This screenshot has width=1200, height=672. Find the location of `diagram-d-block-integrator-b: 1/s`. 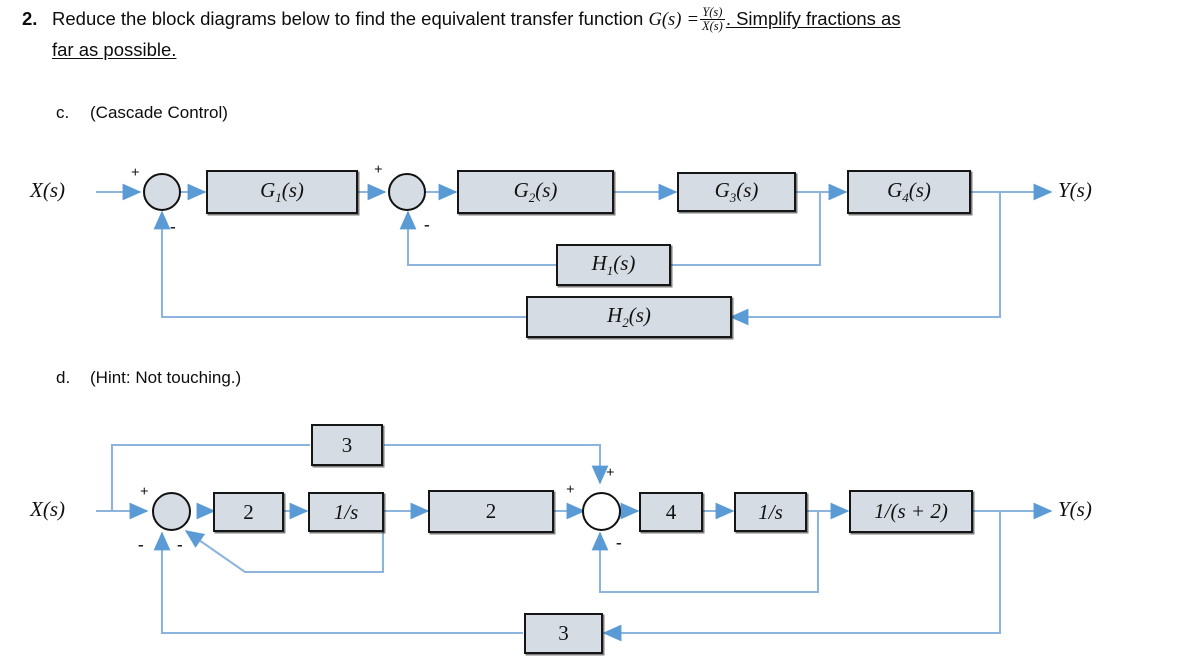

diagram-d-block-integrator-b: 1/s is located at coordinates (770, 512).